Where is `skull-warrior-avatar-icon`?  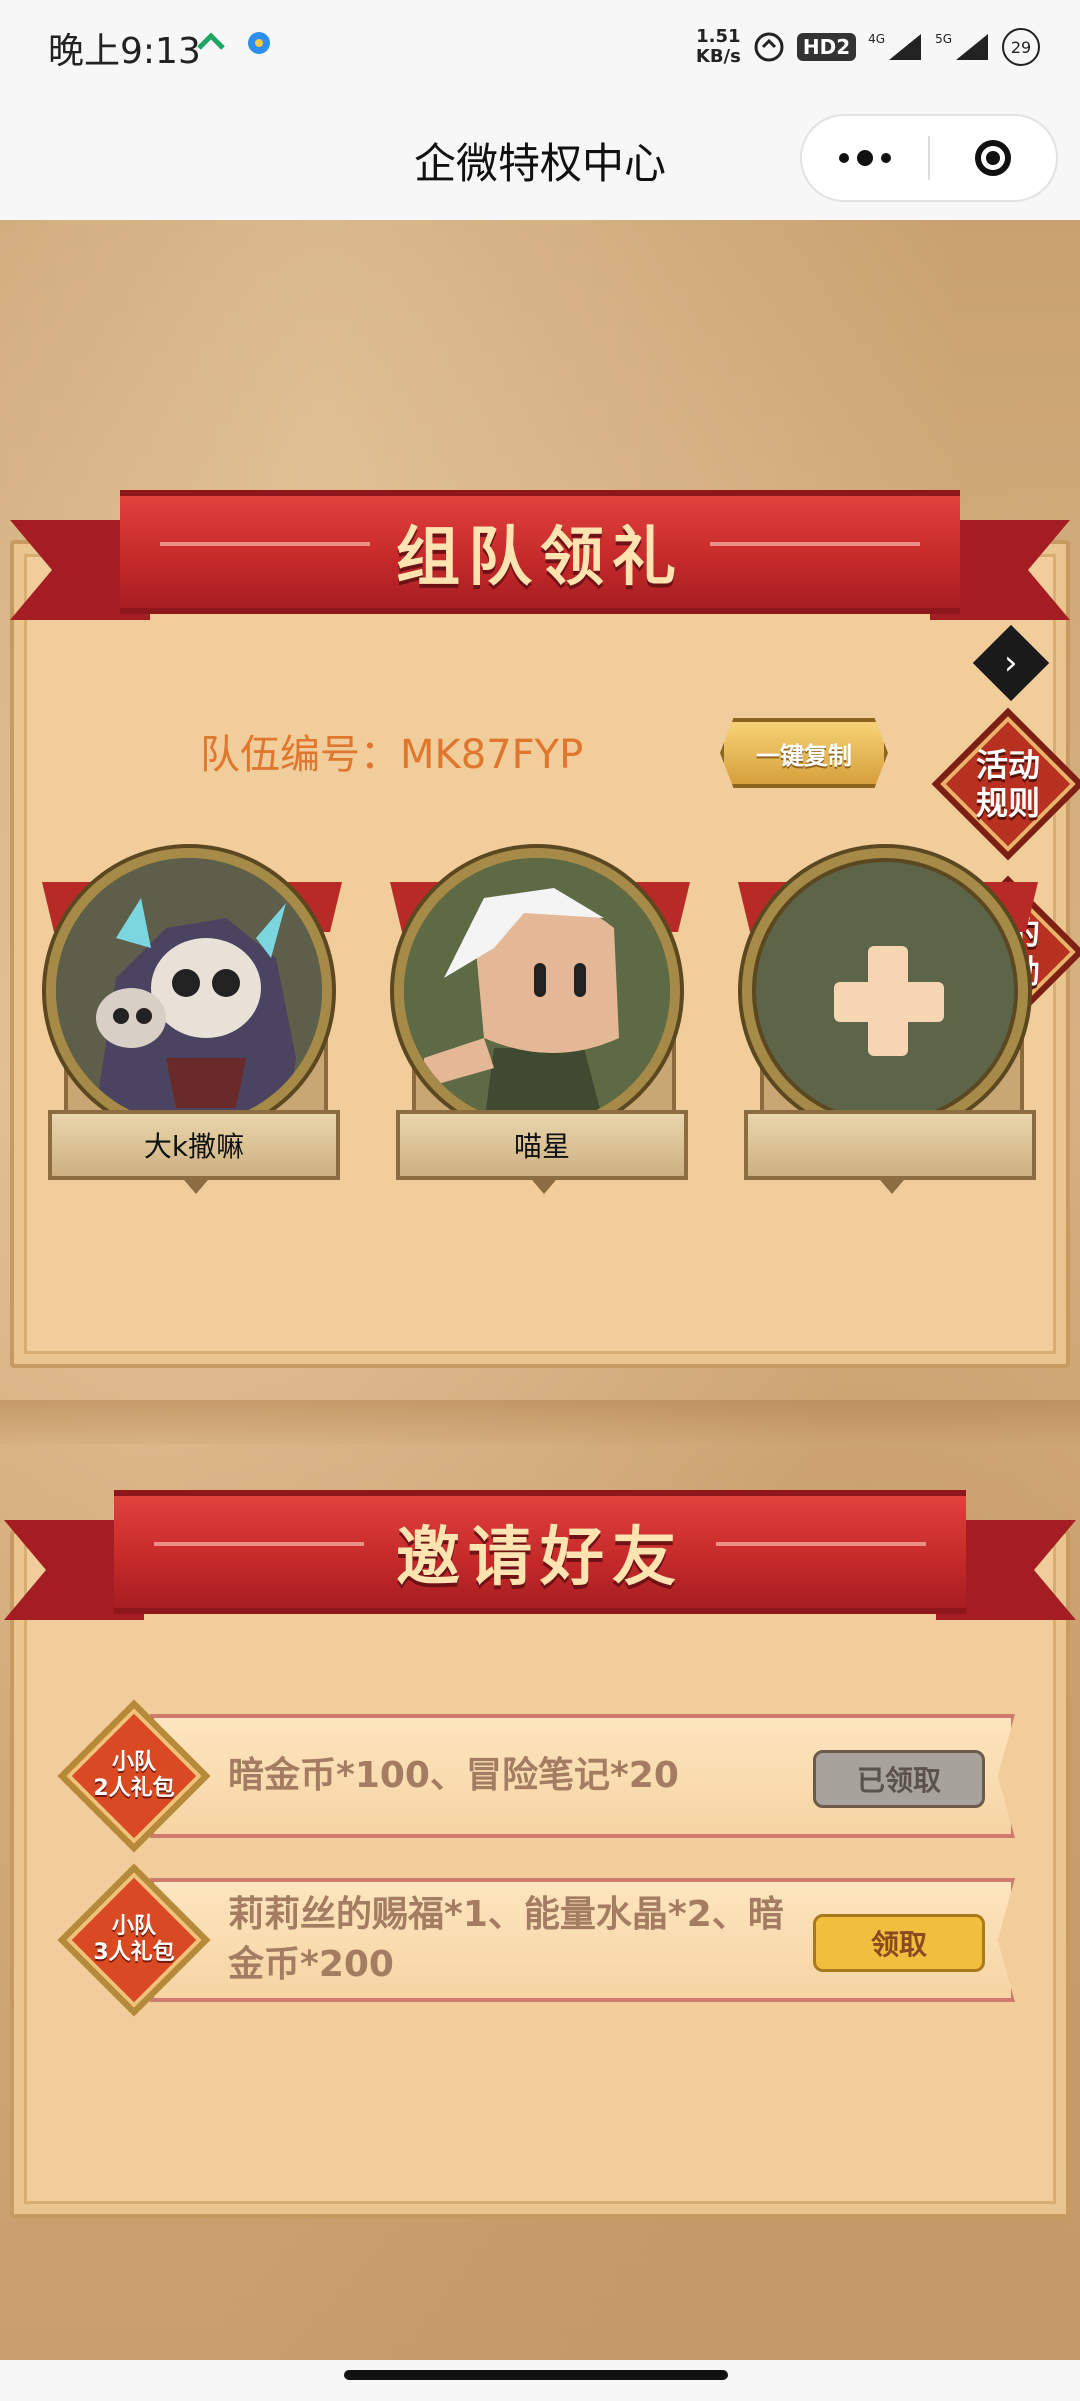
skull-warrior-avatar-icon is located at coordinates (189, 991).